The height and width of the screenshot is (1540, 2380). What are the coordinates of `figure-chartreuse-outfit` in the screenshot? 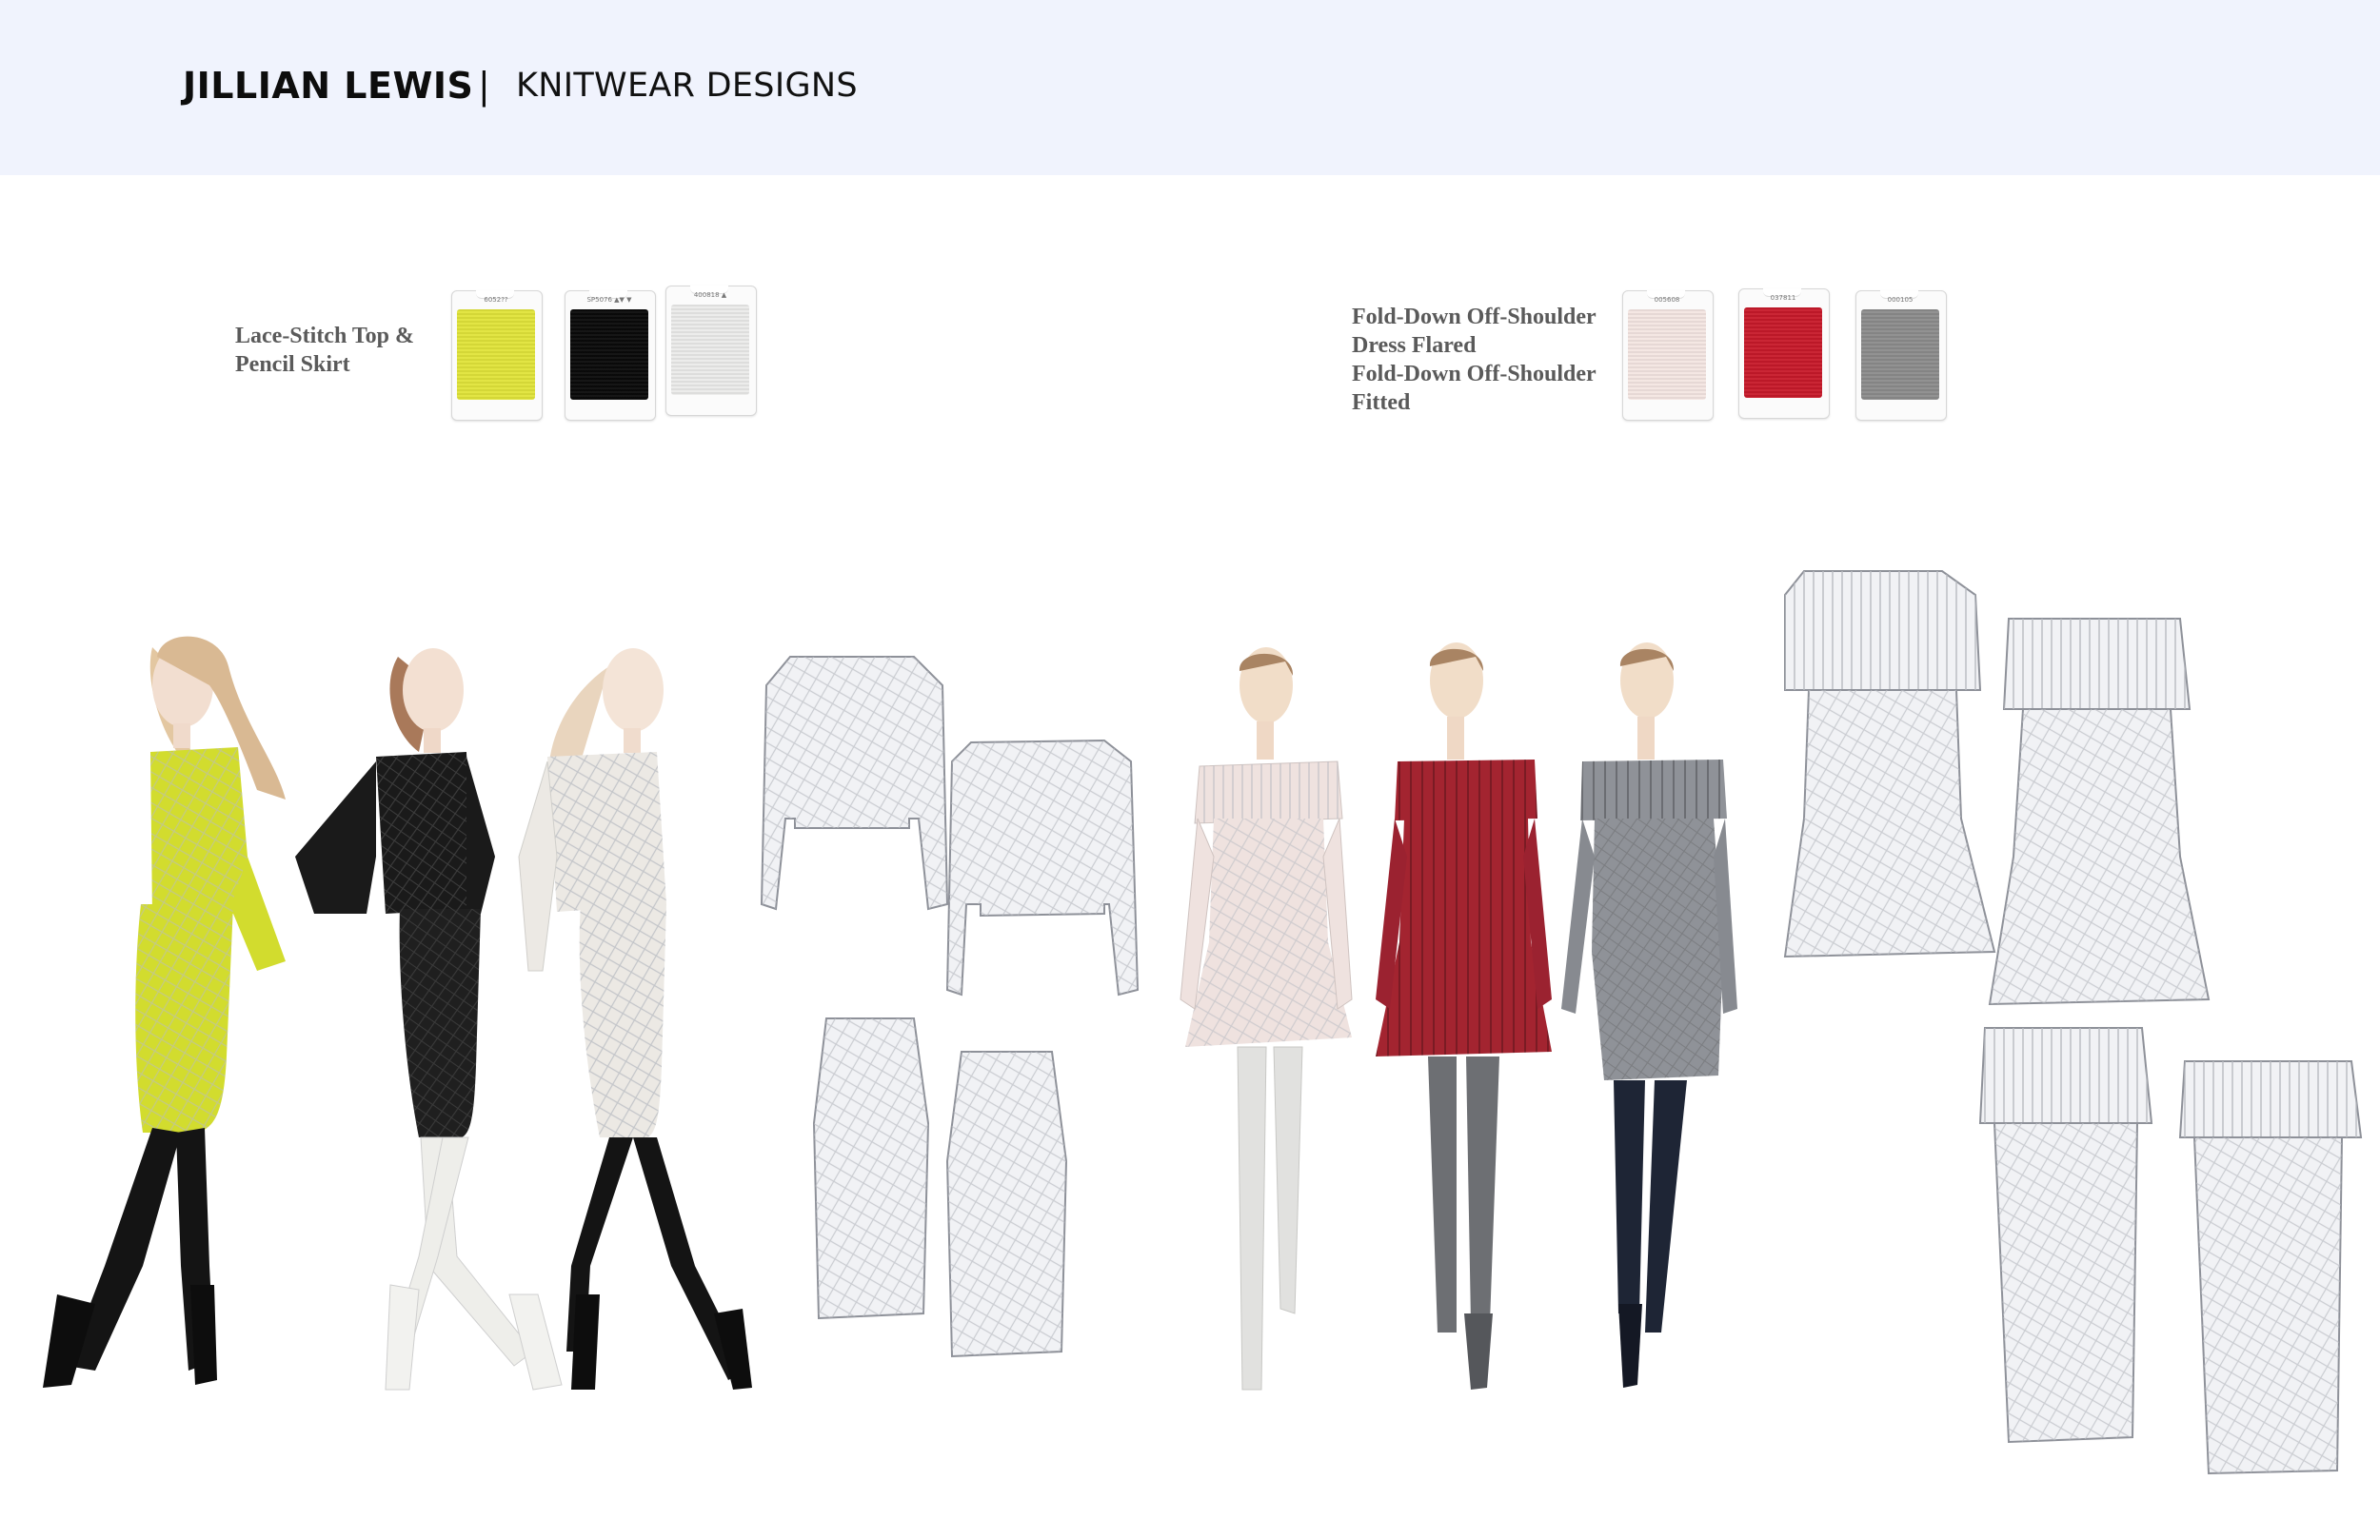 It's located at (164, 1012).